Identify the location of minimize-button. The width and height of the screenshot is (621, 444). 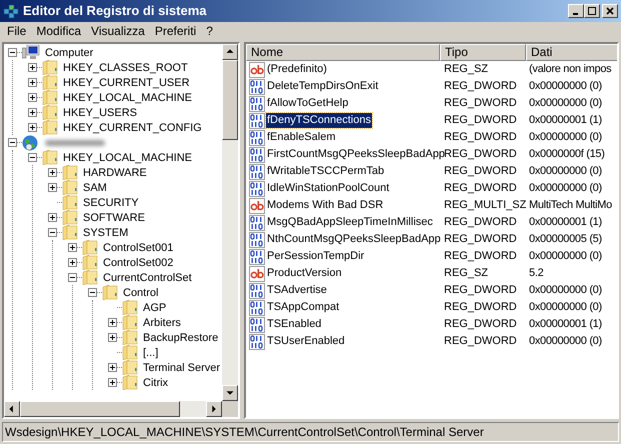
(576, 11).